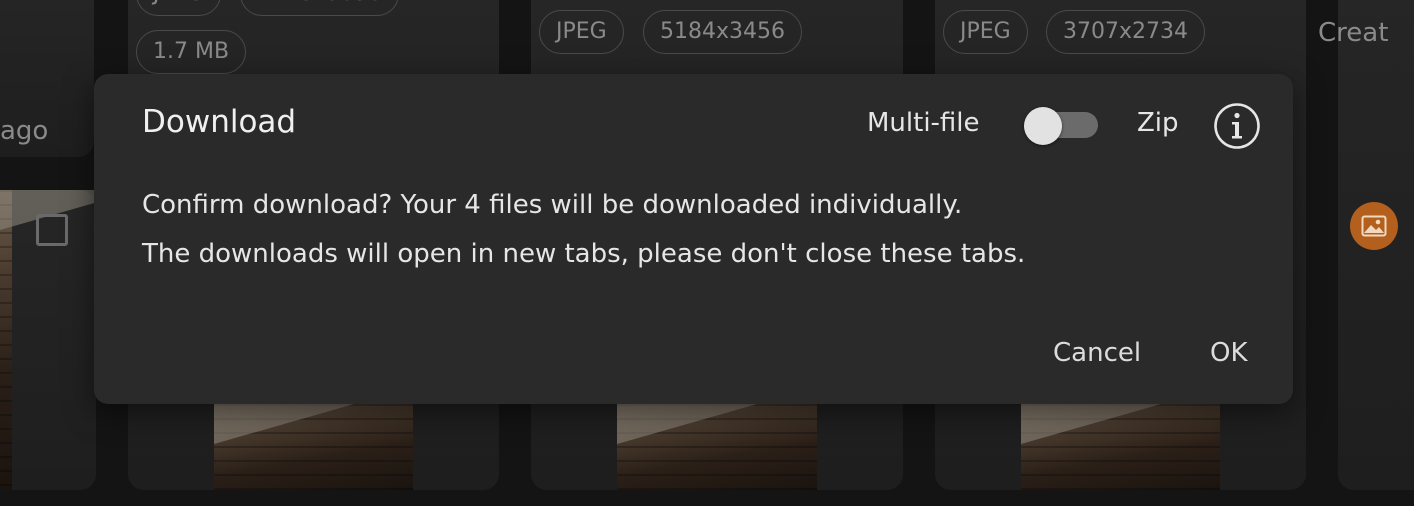 The height and width of the screenshot is (506, 1414). What do you see at coordinates (319, 8) in the screenshot?
I see `resolution-chip: 4128x3096` at bounding box center [319, 8].